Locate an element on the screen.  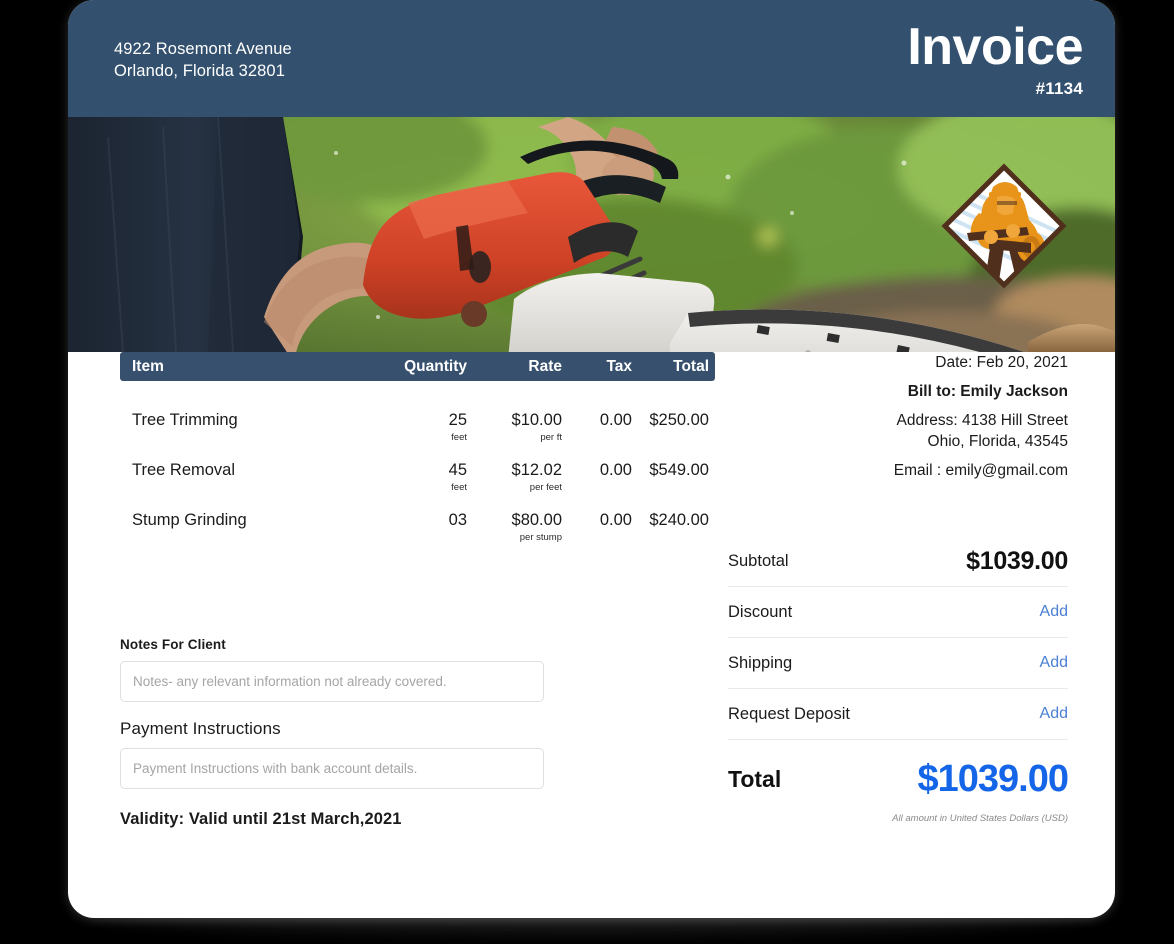
company-address-line2: Orlando, Florida 32801 is located at coordinates (199, 71).